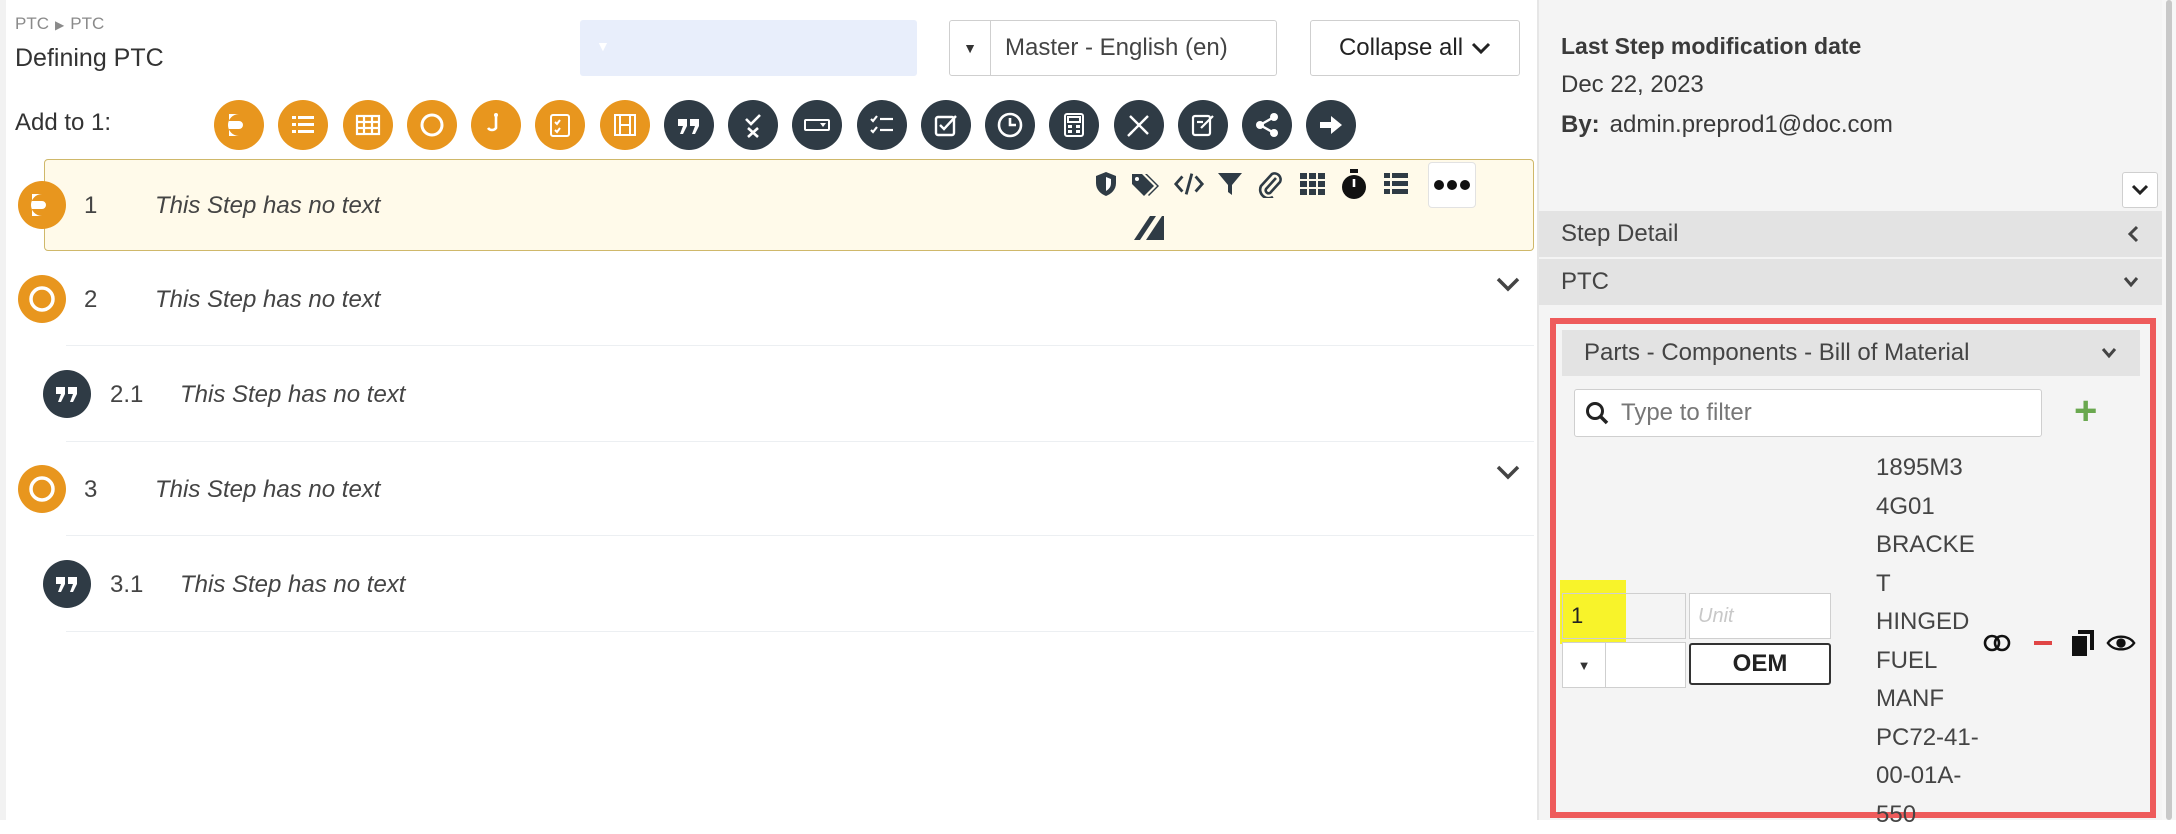 The width and height of the screenshot is (2176, 834). Describe the element at coordinates (1931, 584) in the screenshot. I see `part-line: T` at that location.